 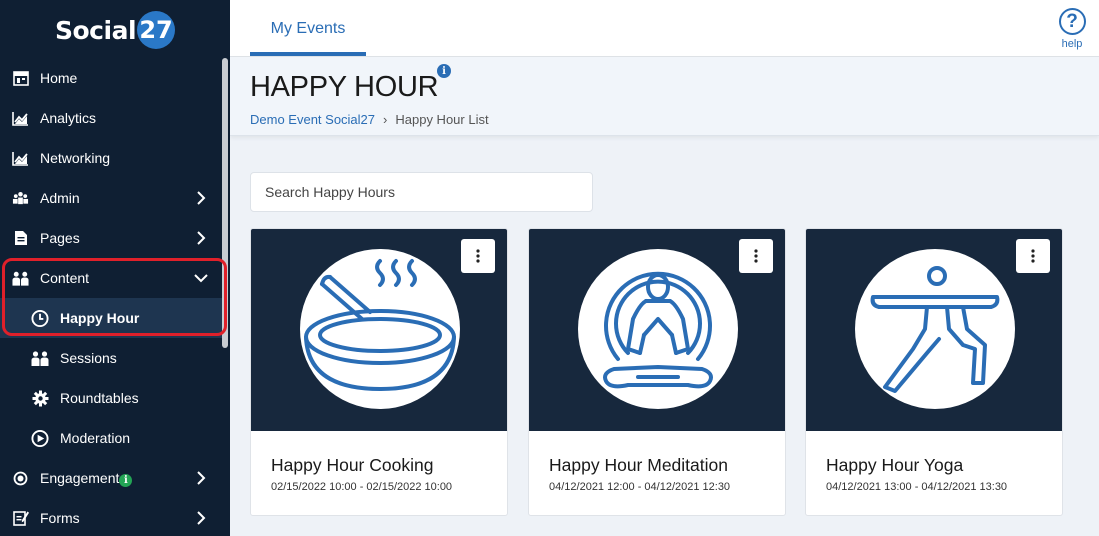 I want to click on sidebar-item-sessions: Sessions, so click(x=111, y=358).